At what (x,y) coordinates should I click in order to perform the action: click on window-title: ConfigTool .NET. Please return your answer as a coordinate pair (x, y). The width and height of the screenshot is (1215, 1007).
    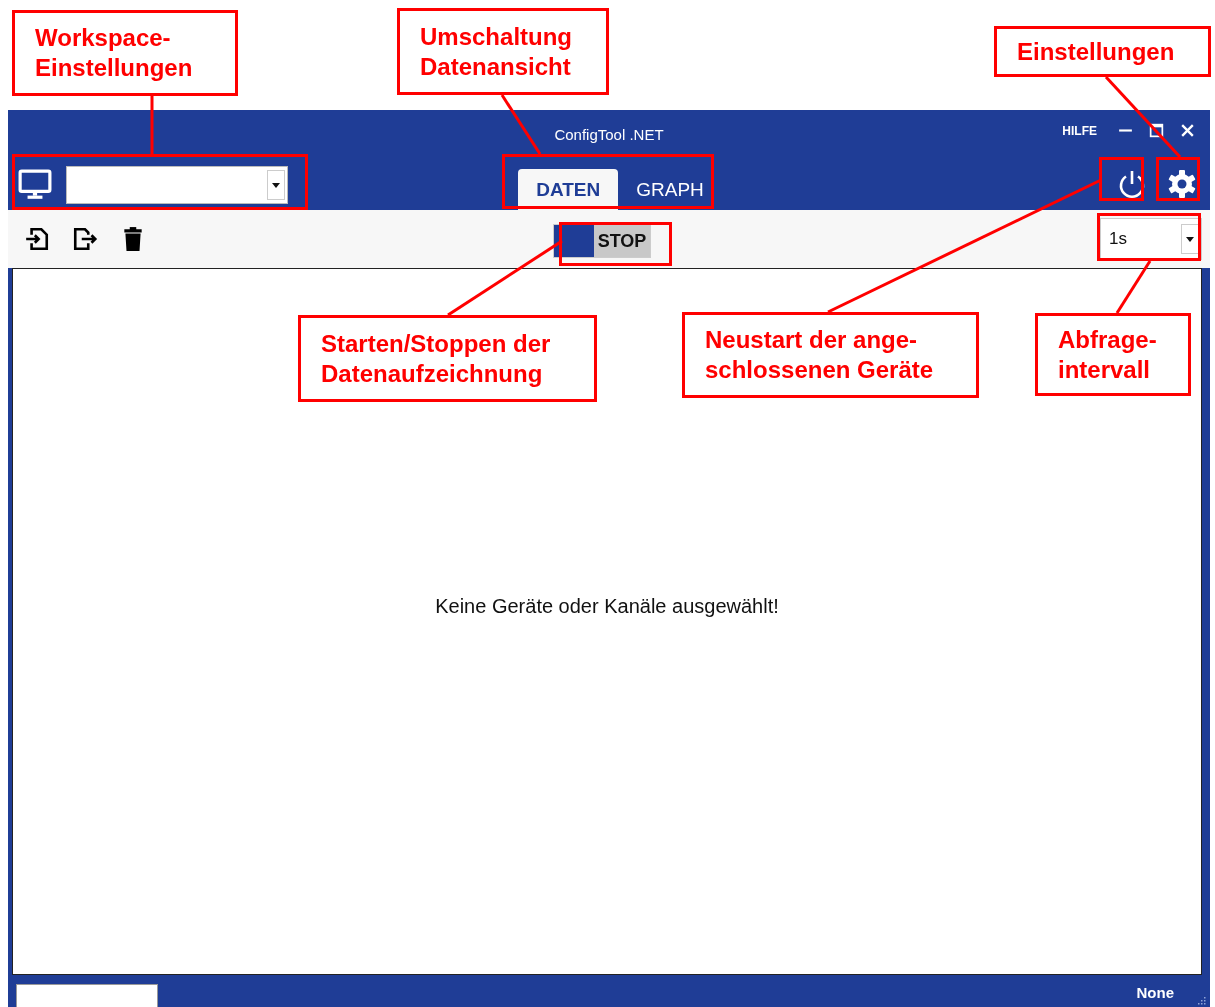
    Looking at the image, I should click on (609, 134).